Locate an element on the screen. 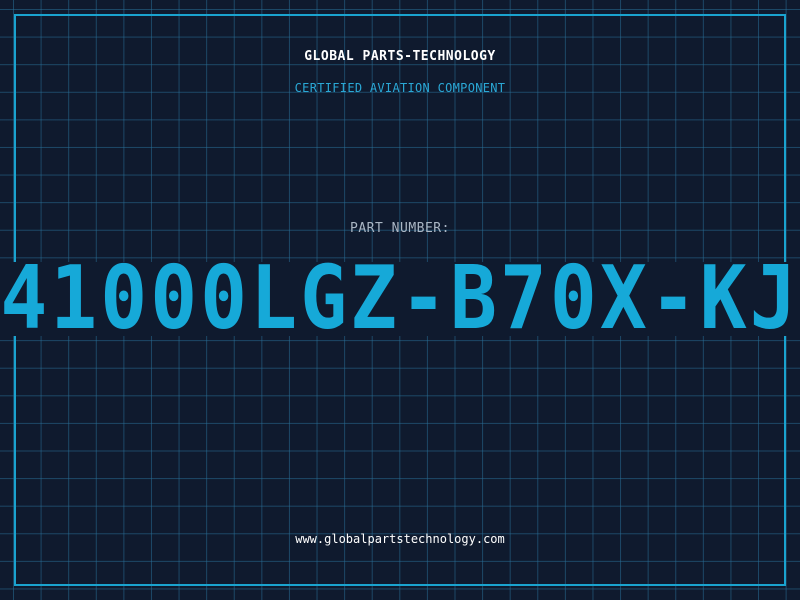  company-name: GLOBAL PARTS-TECHNOLOGY is located at coordinates (400, 56).